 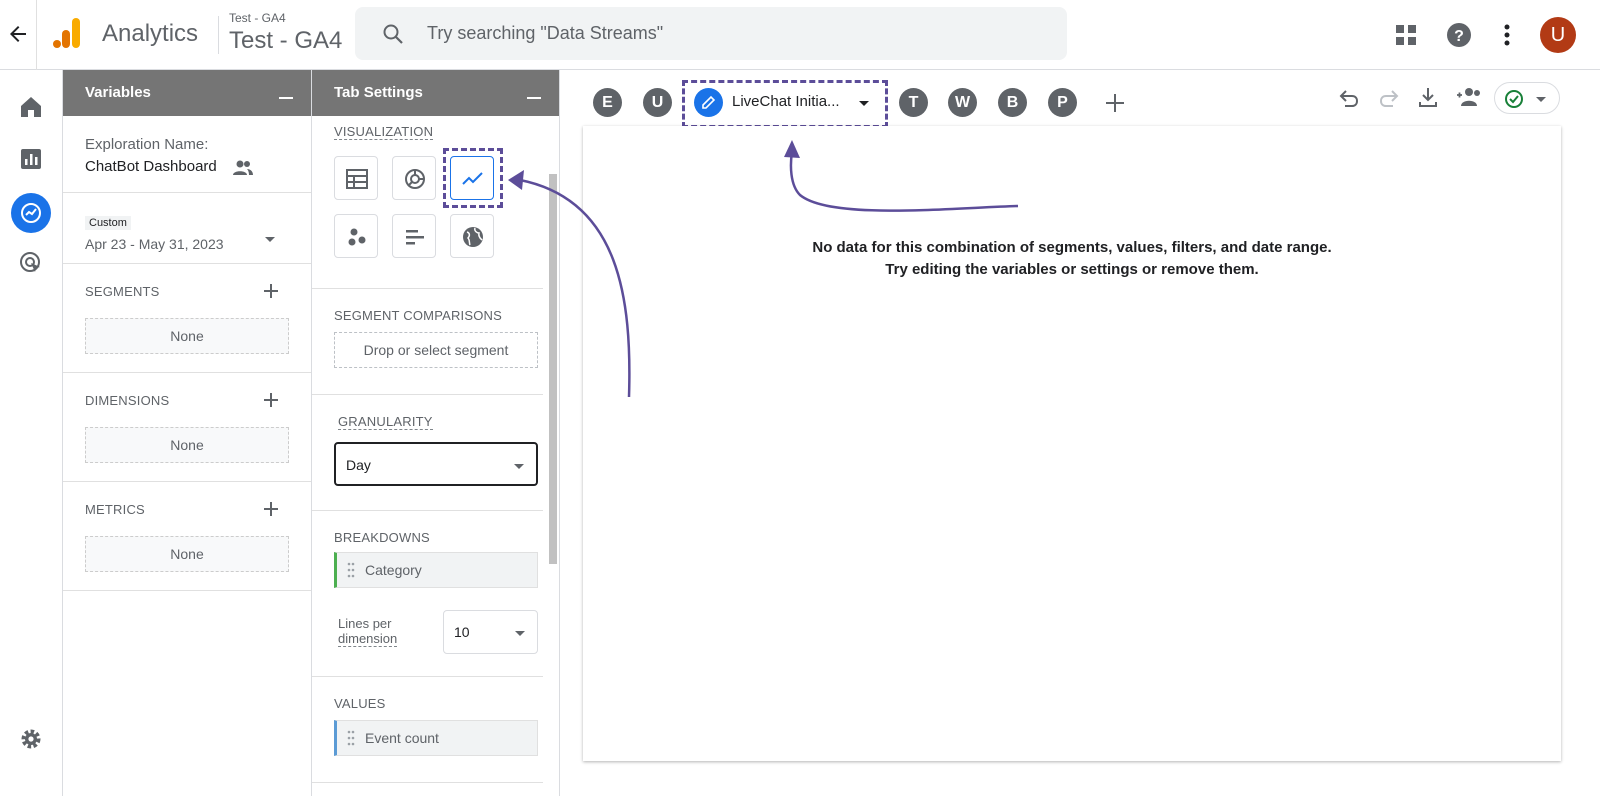 I want to click on arrow-head-active-tab, so click(x=792, y=149).